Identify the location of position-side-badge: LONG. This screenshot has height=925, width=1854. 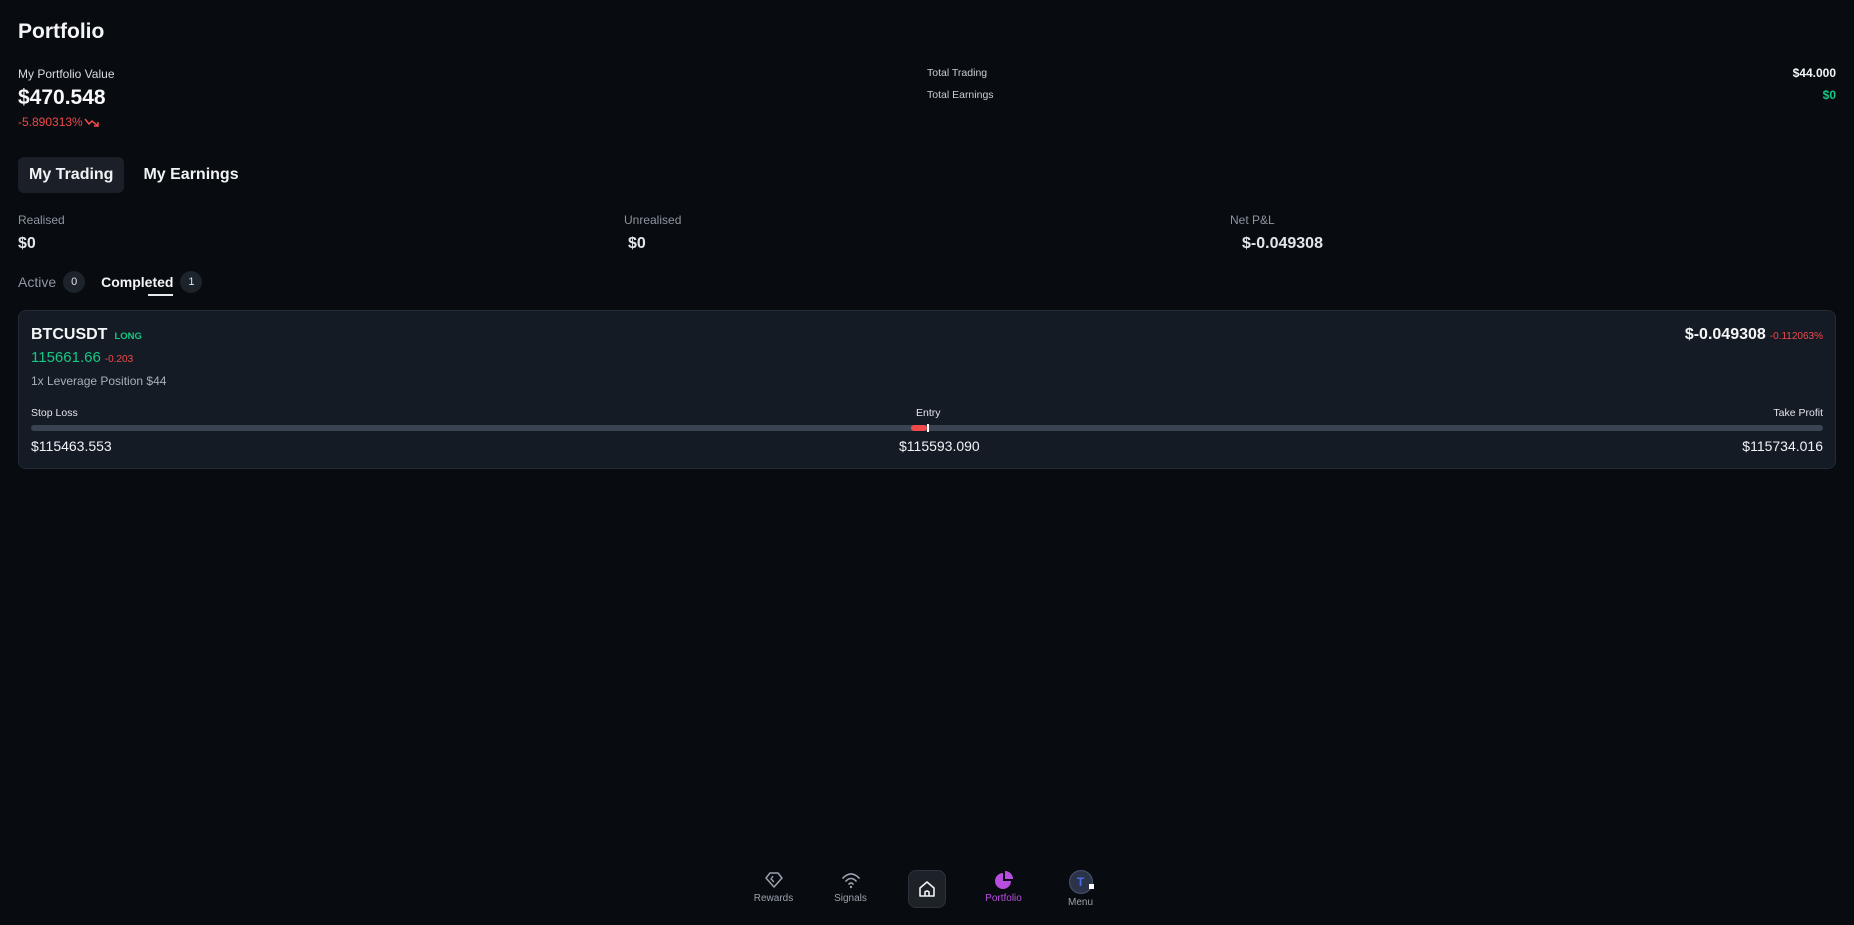
(128, 336).